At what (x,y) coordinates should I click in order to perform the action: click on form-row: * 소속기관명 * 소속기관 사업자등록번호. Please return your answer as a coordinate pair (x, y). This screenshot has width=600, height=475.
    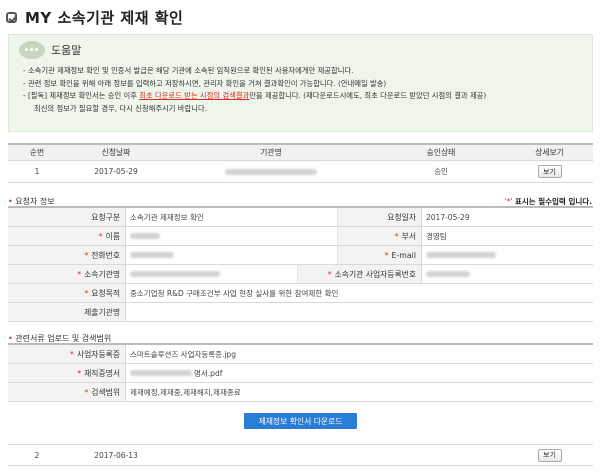
    Looking at the image, I should click on (300, 274).